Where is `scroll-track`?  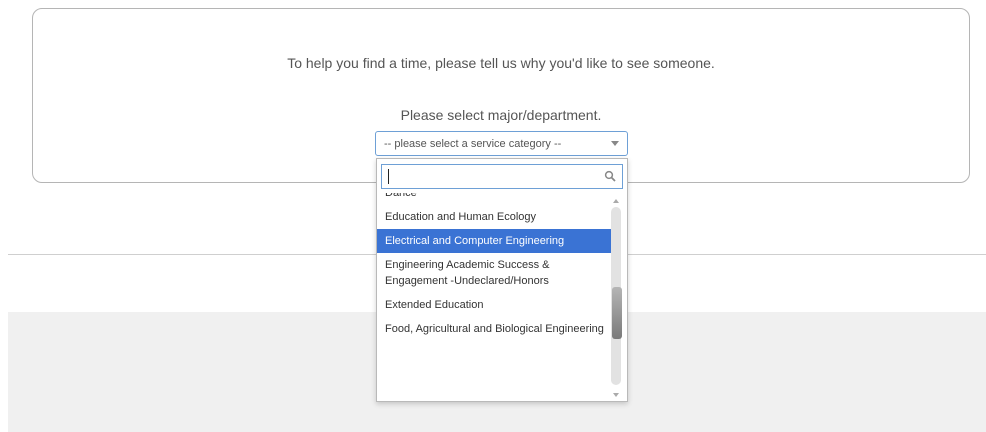
scroll-track is located at coordinates (616, 296).